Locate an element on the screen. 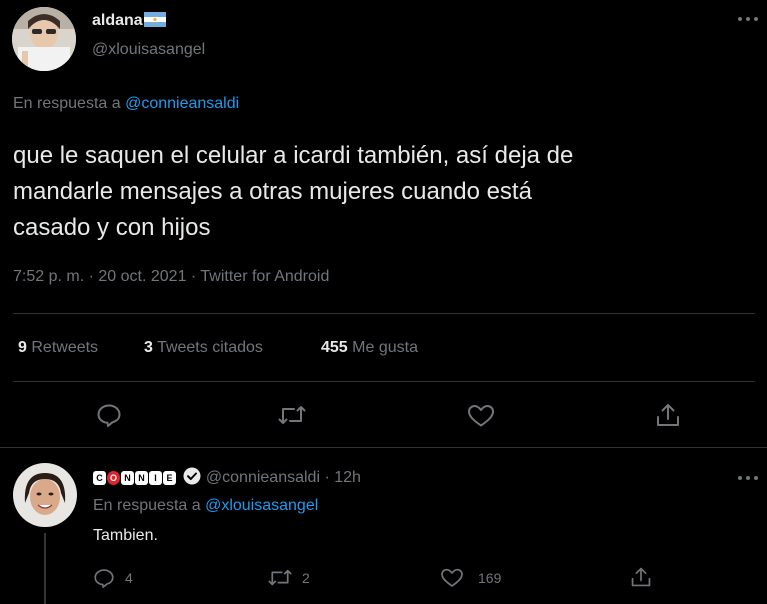 The image size is (767, 604). tweet-source: Twitter for Android is located at coordinates (264, 276).